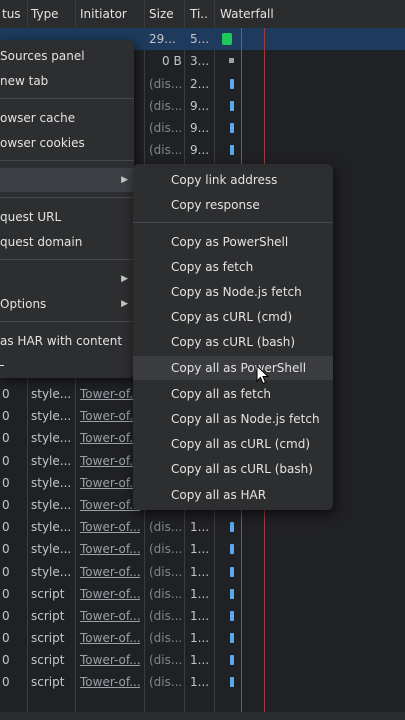 This screenshot has height=720, width=405. I want to click on menu-item-label: Options, so click(23, 304).